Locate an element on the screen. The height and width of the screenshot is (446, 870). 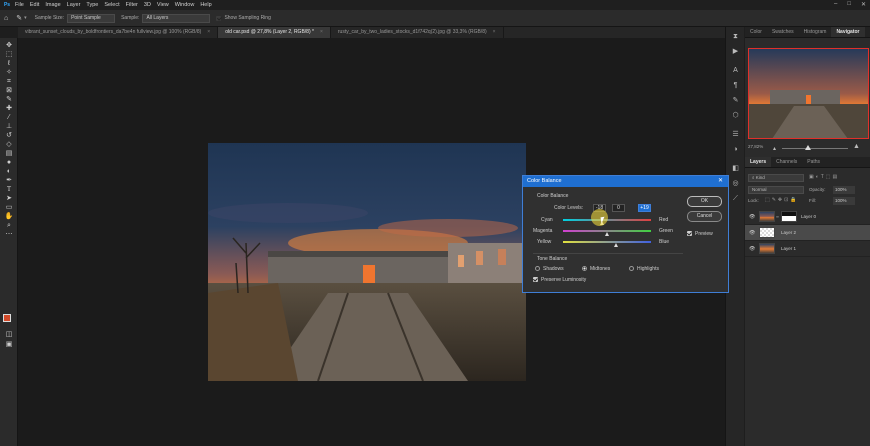
adjustments-panel-icon: ◑ is located at coordinates (735, 149).